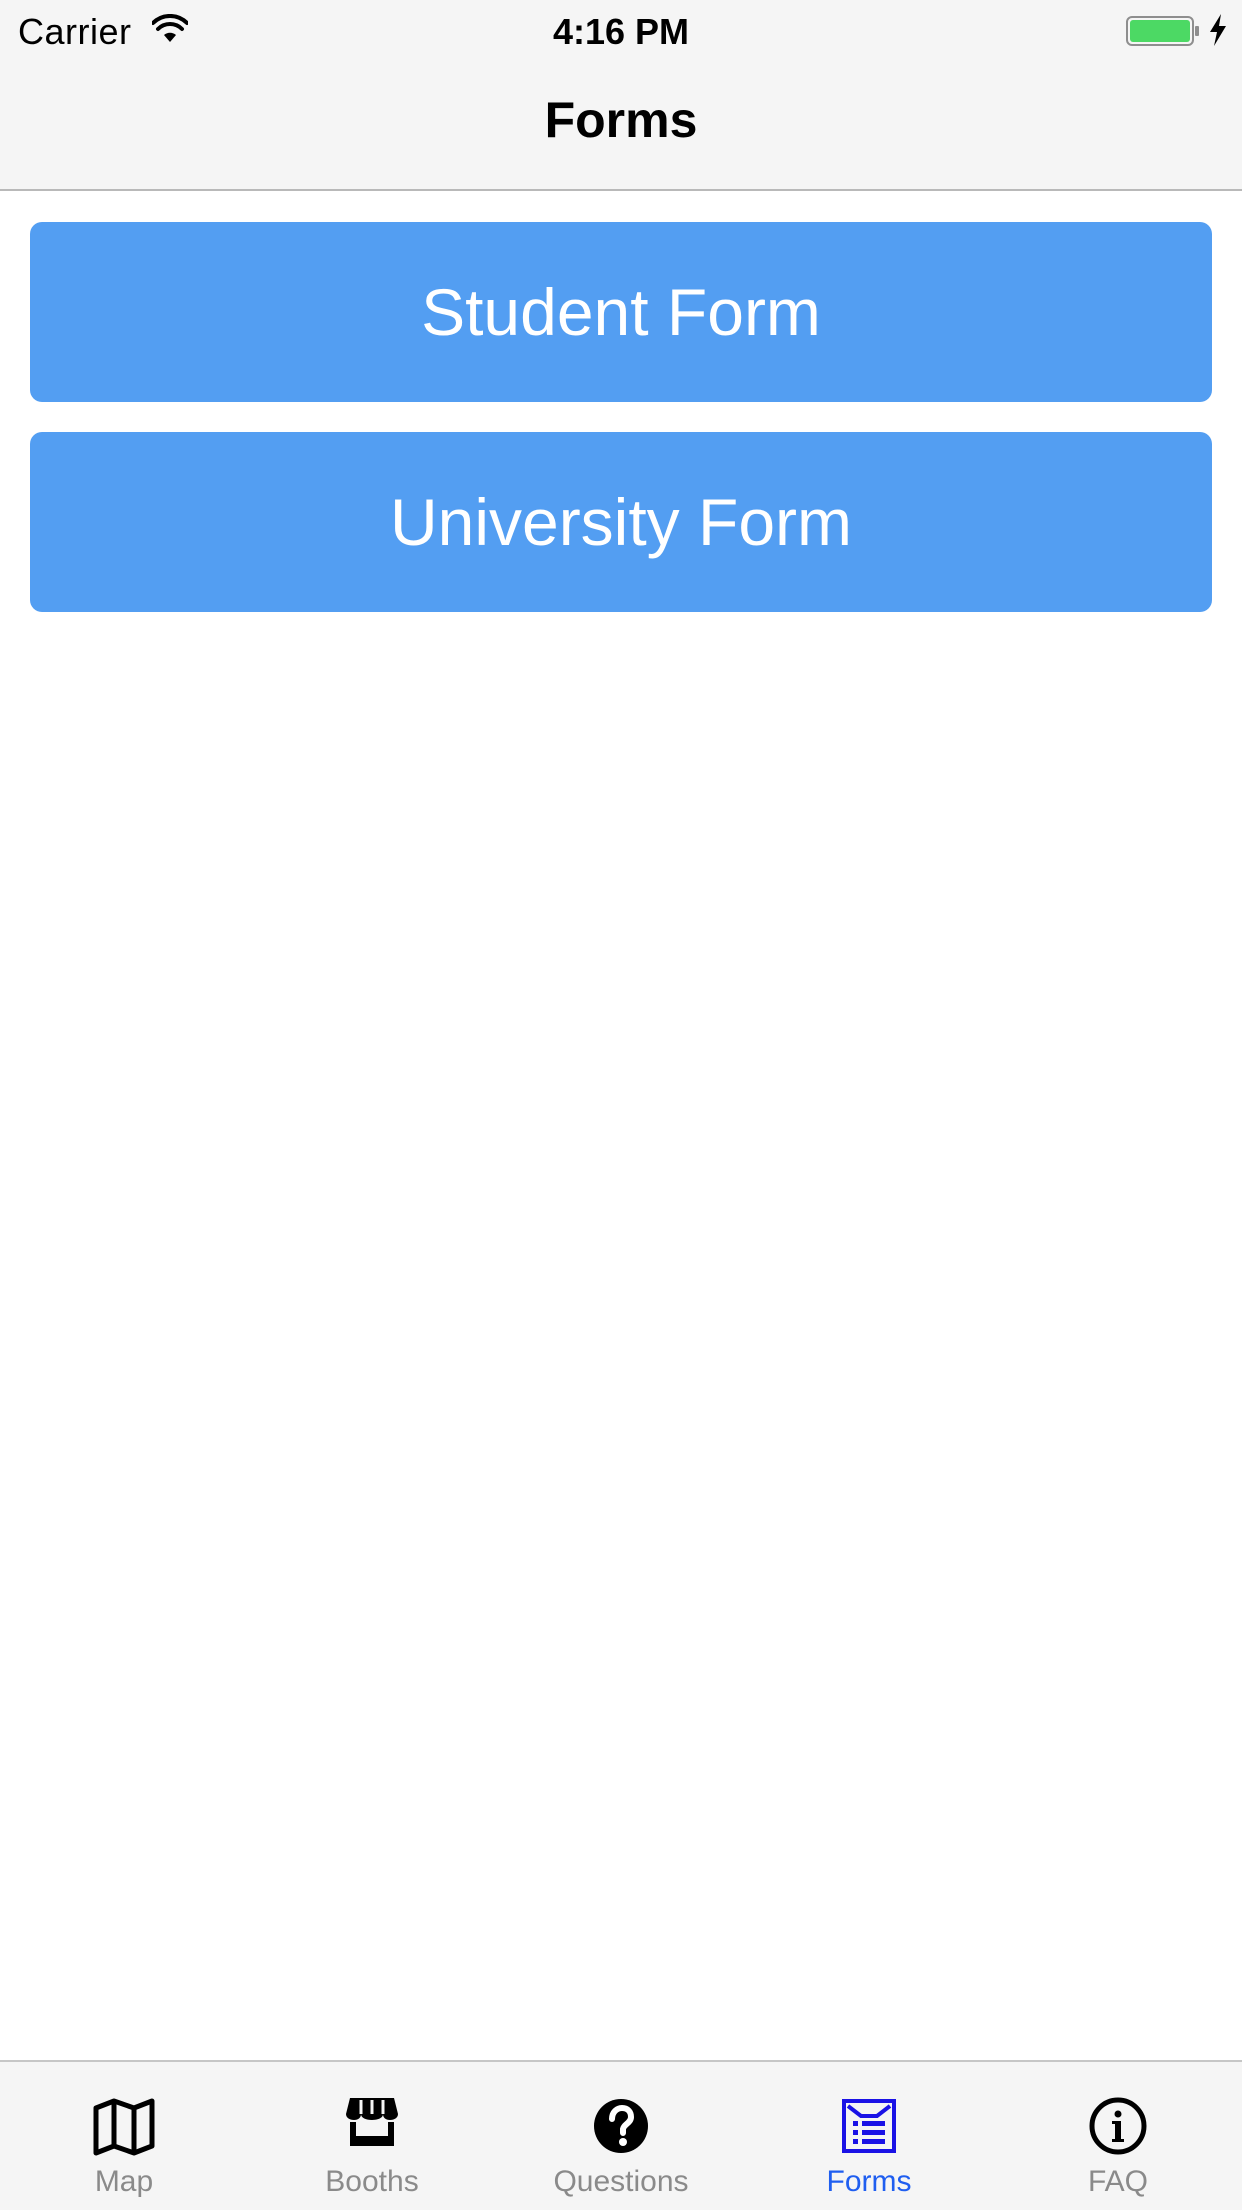 Image resolution: width=1242 pixels, height=2210 pixels. What do you see at coordinates (372, 2126) in the screenshot?
I see `store-icon` at bounding box center [372, 2126].